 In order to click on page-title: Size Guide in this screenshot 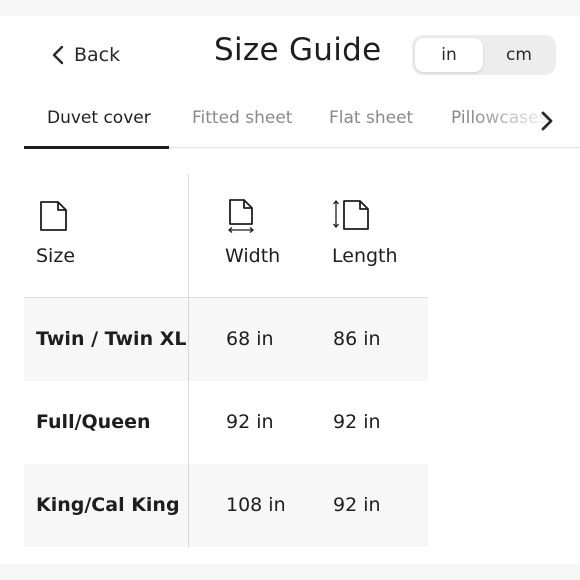, I will do `click(298, 50)`.